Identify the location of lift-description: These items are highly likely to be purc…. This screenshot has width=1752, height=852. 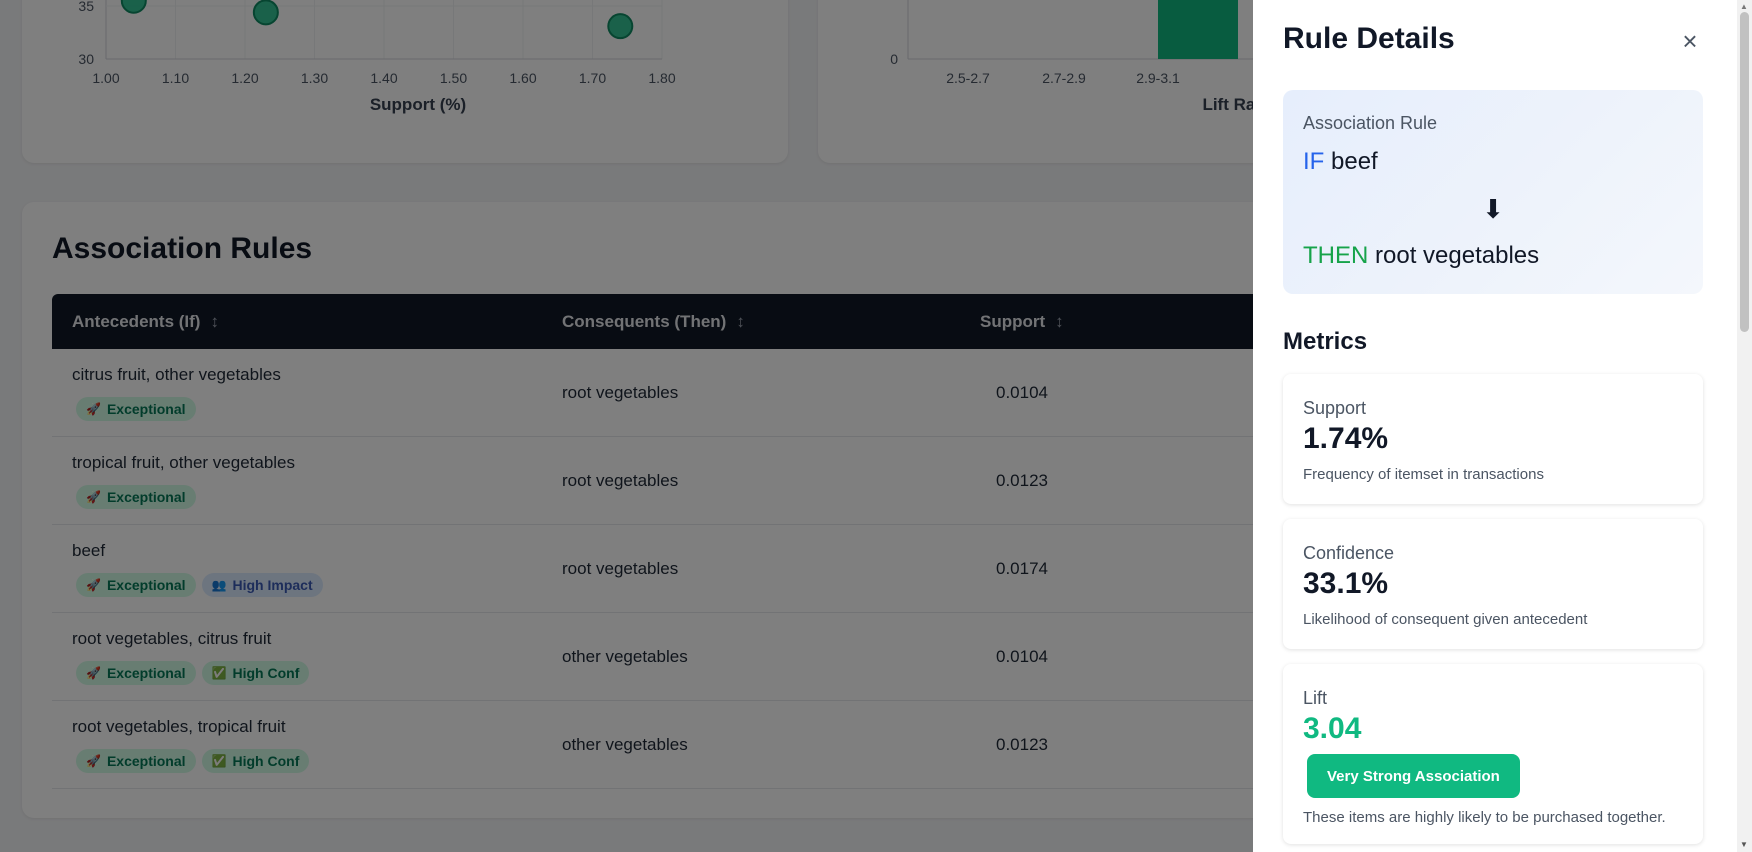
(1484, 817).